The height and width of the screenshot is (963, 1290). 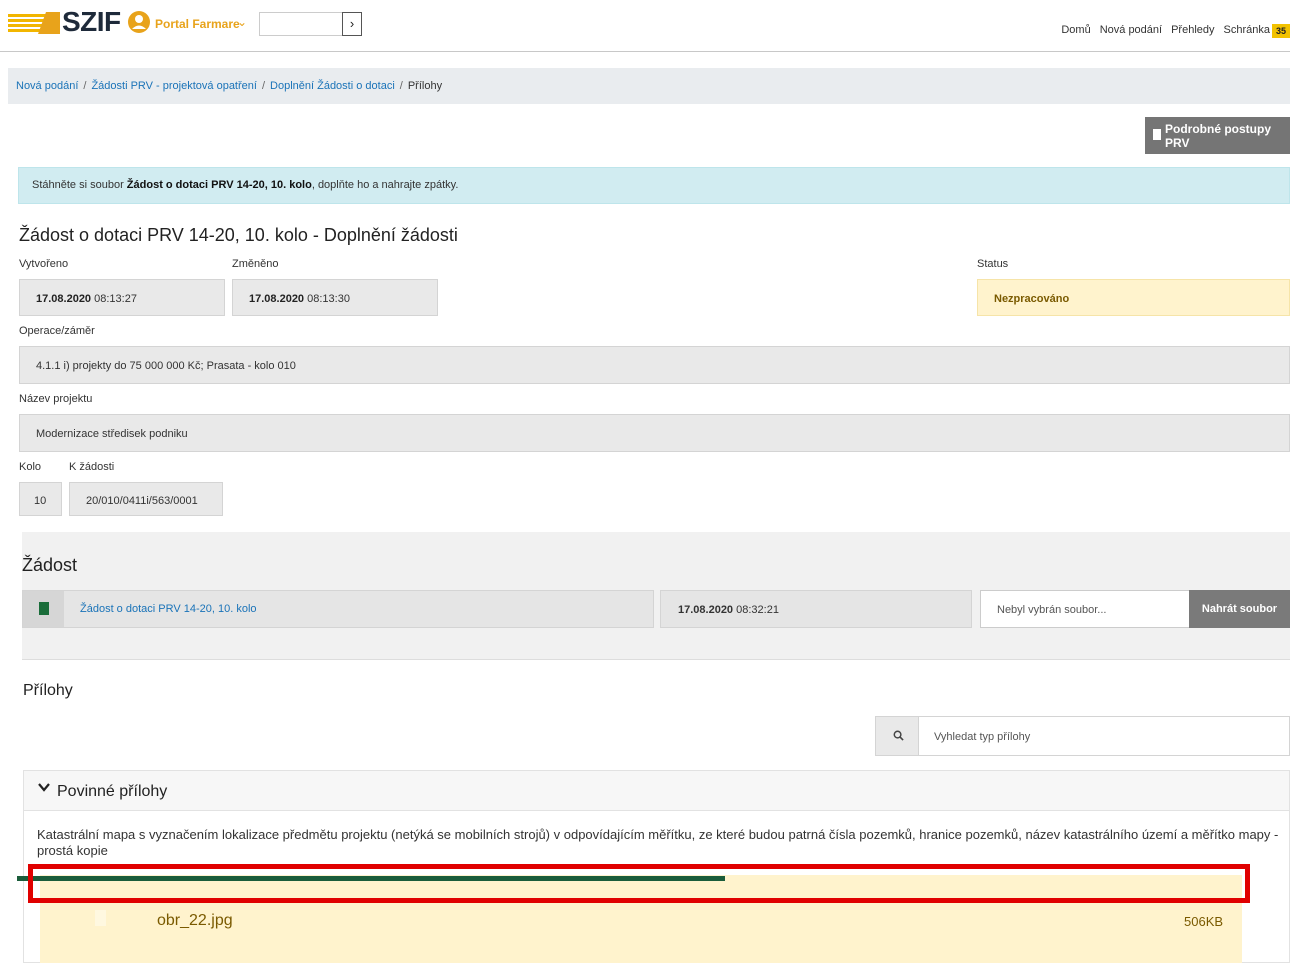 What do you see at coordinates (1075, 30) in the screenshot?
I see `nav-domu: Domů` at bounding box center [1075, 30].